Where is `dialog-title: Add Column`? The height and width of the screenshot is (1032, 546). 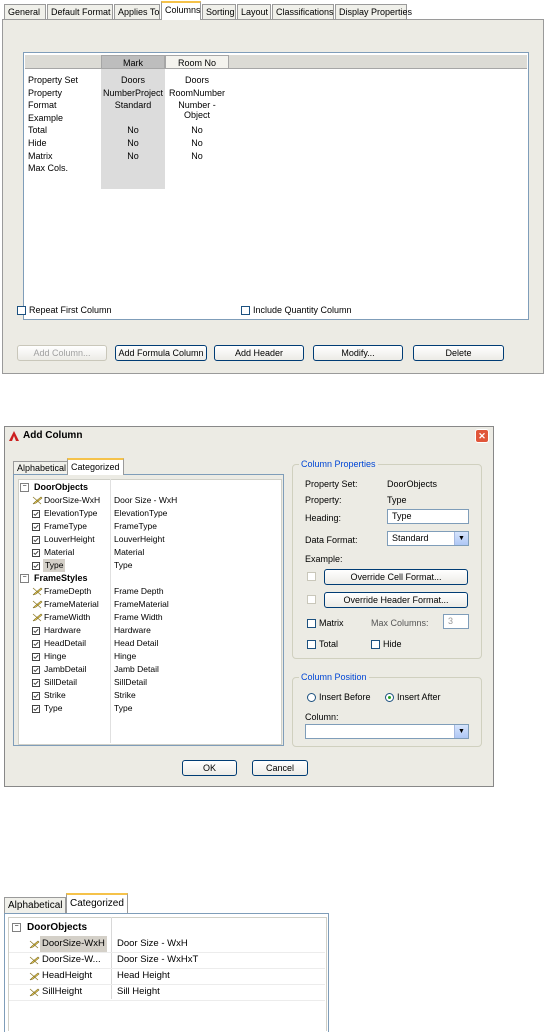
dialog-title: Add Column is located at coordinates (53, 435).